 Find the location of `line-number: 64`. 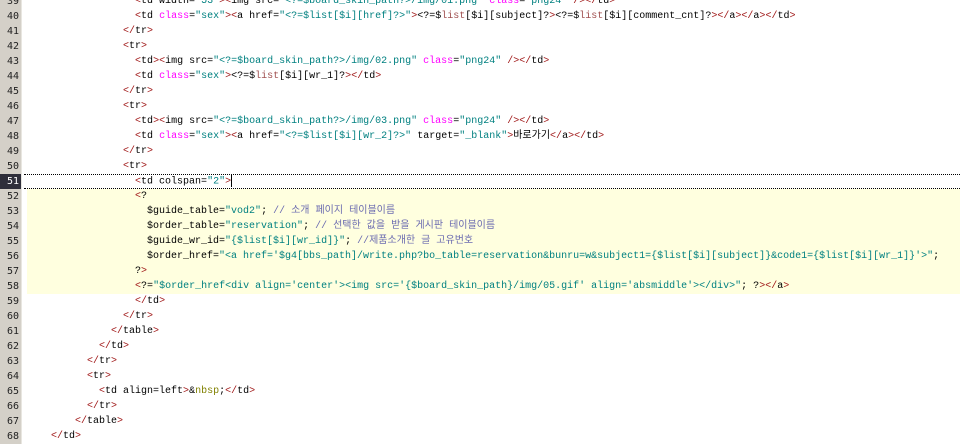

line-number: 64 is located at coordinates (11, 376).